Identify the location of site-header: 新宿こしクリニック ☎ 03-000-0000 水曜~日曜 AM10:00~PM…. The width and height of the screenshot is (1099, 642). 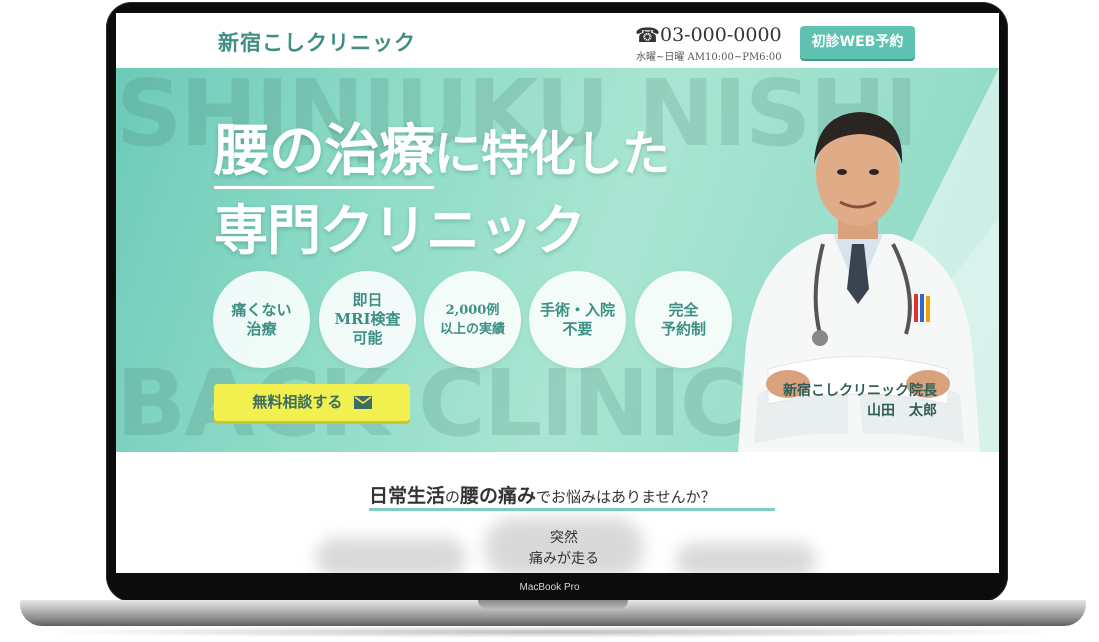
(557, 40).